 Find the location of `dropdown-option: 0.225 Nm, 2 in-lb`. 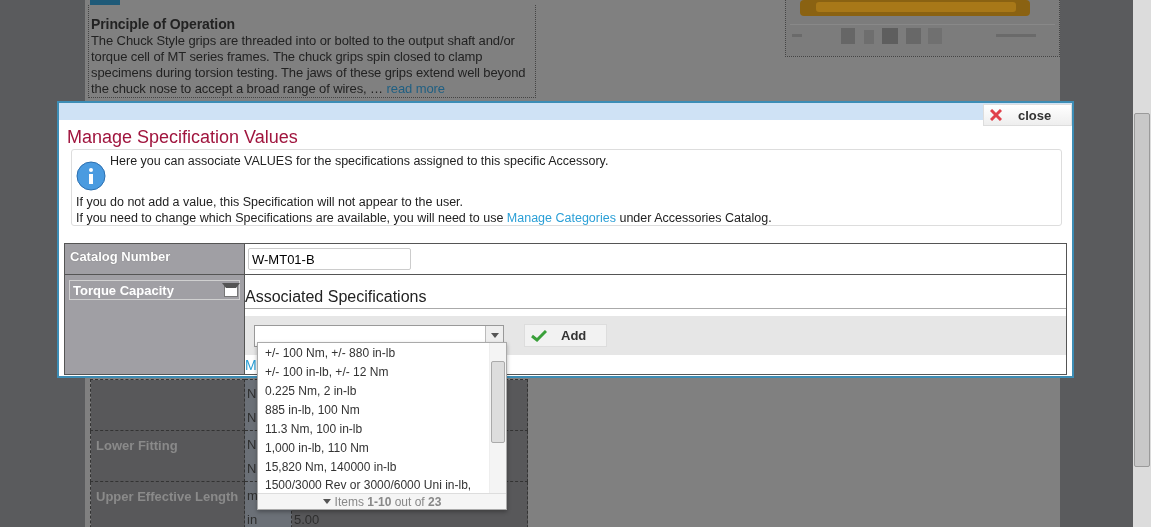

dropdown-option: 0.225 Nm, 2 in-lb is located at coordinates (373, 391).